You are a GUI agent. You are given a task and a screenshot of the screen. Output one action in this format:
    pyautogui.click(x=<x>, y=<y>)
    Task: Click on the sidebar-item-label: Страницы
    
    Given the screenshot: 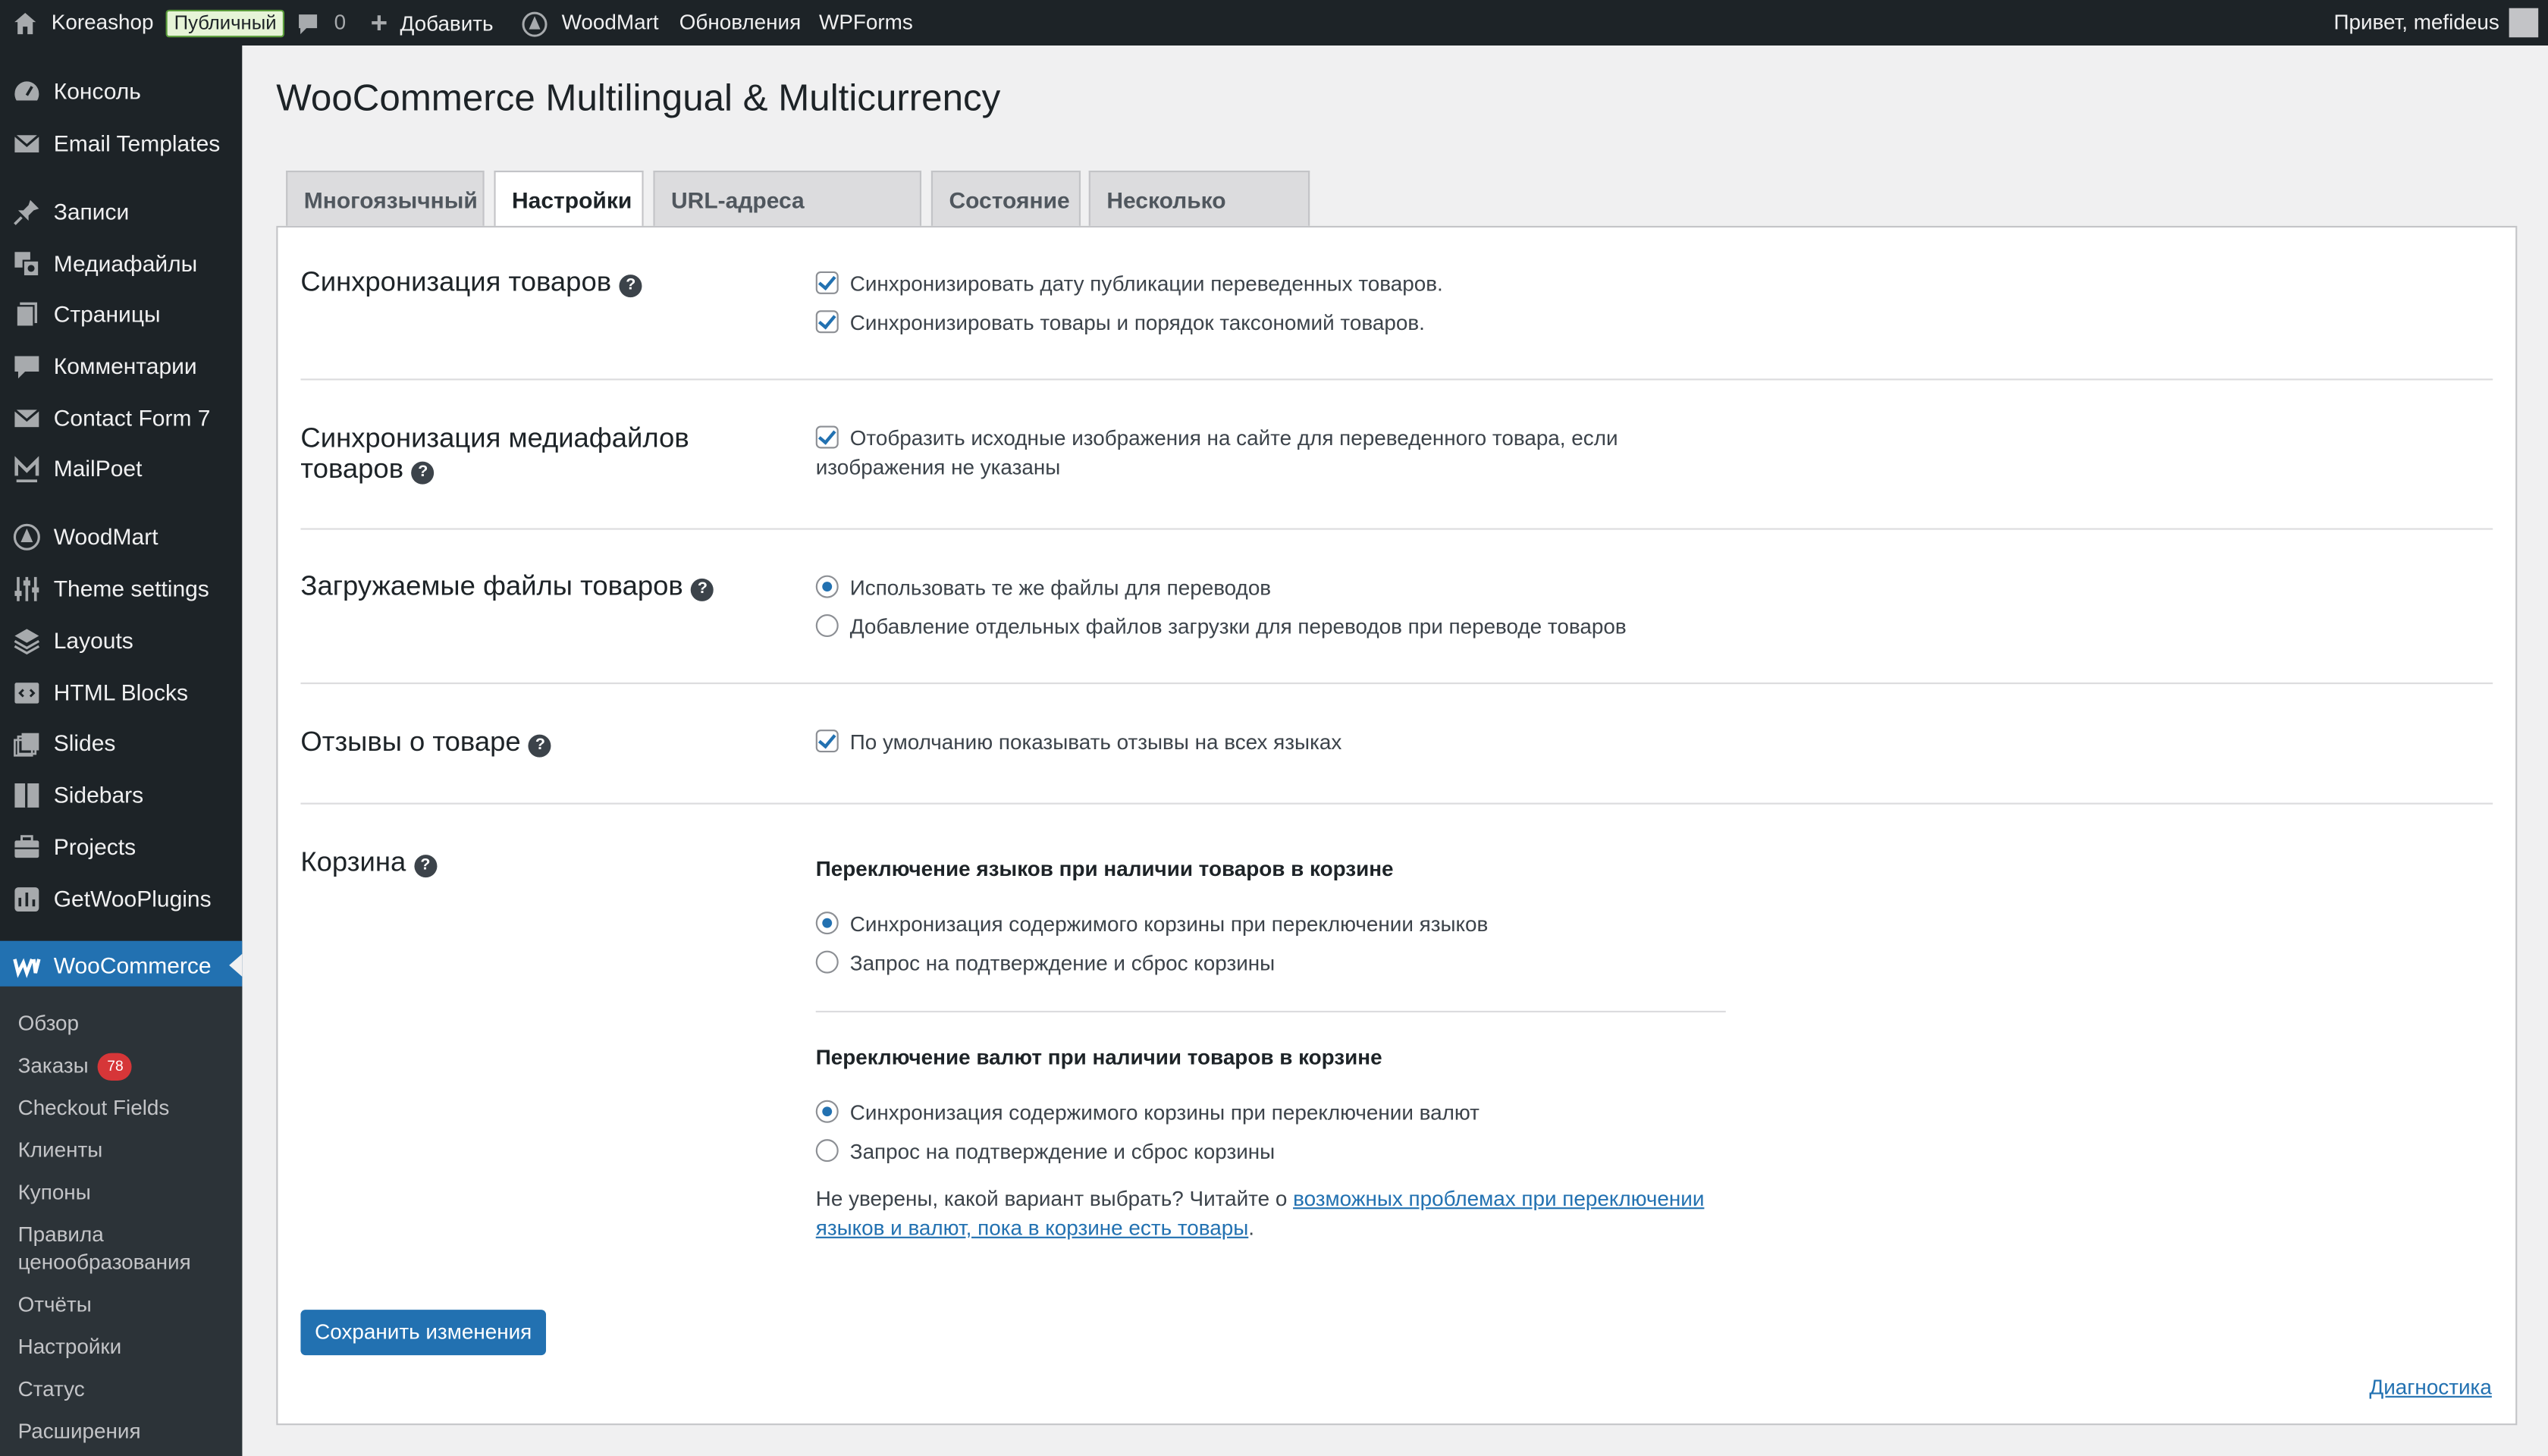 What is the action you would take?
    pyautogui.click(x=107, y=313)
    